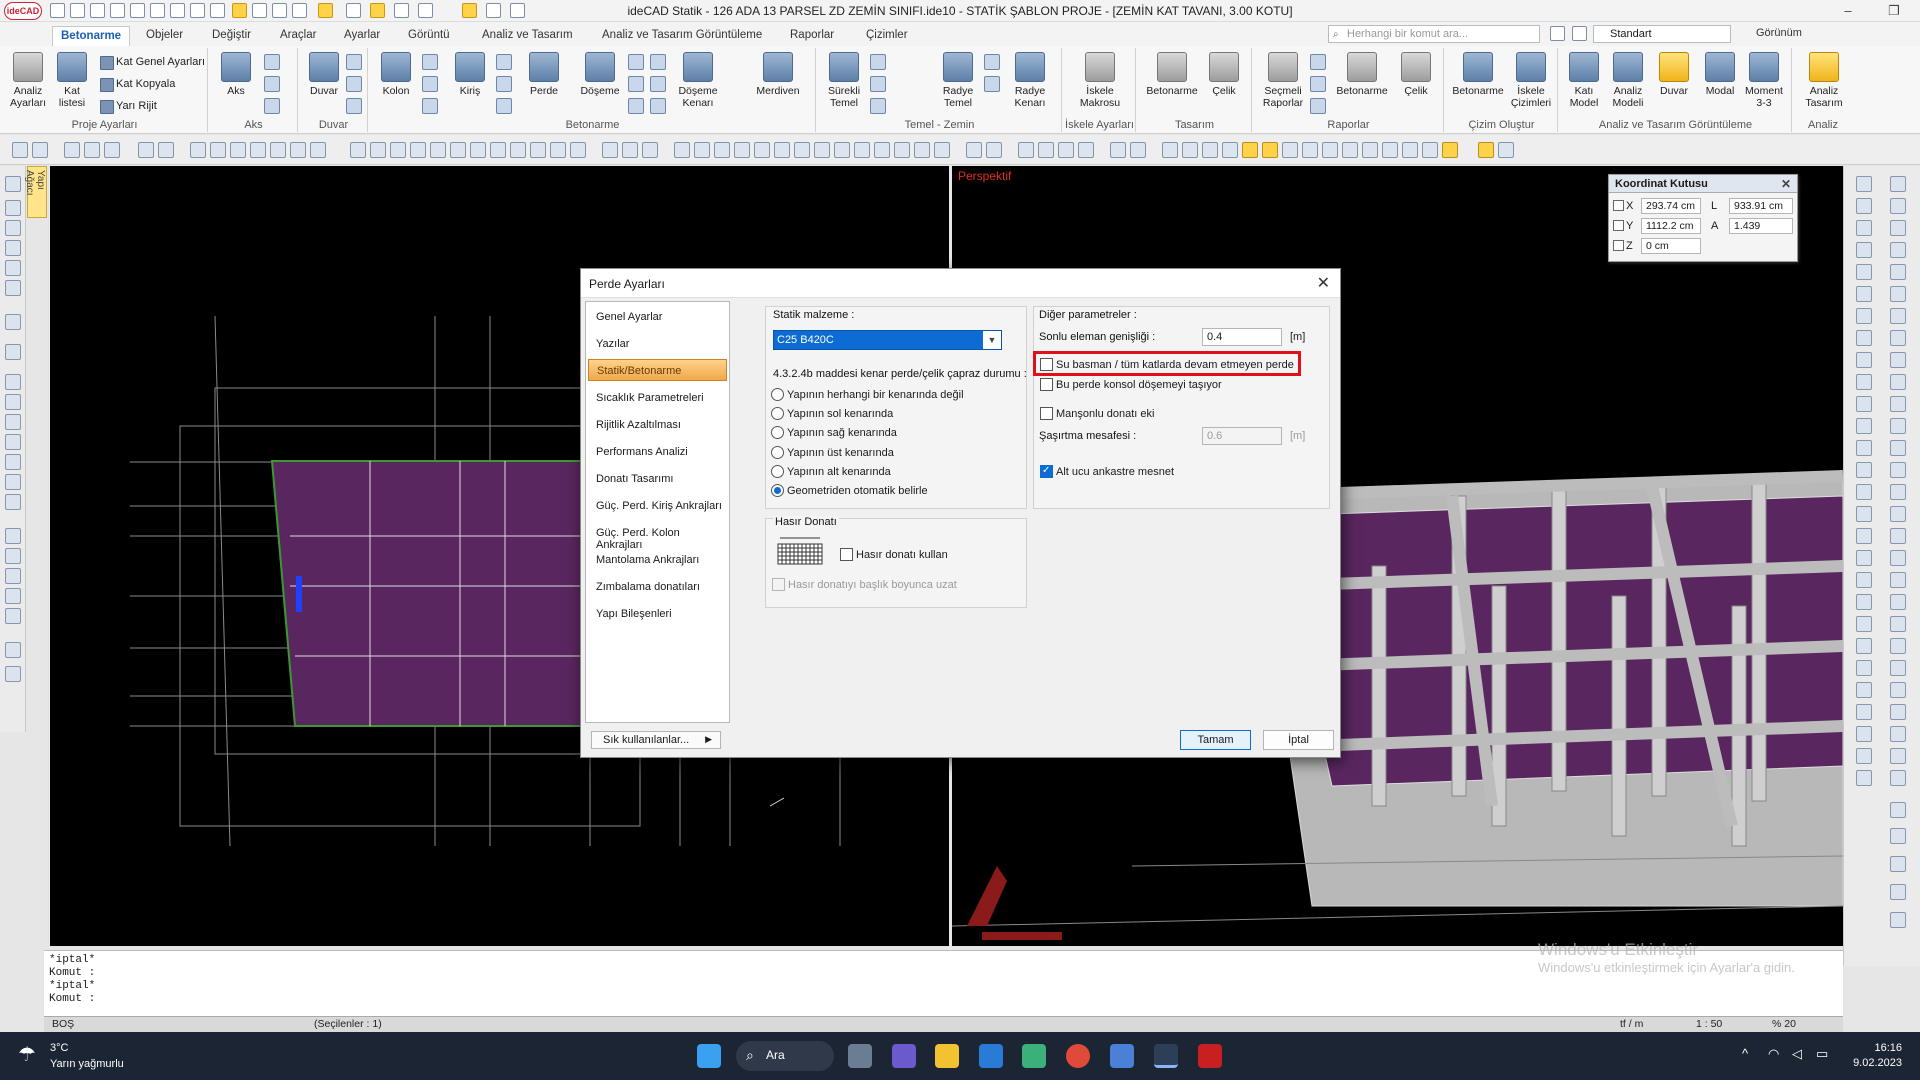 The height and width of the screenshot is (1080, 1920). Describe the element at coordinates (1318, 106) in the screenshot. I see `rapor-tool-3-icon` at that location.